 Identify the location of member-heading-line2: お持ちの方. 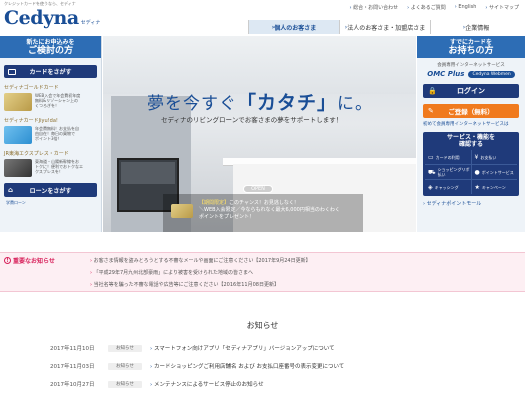
(471, 51).